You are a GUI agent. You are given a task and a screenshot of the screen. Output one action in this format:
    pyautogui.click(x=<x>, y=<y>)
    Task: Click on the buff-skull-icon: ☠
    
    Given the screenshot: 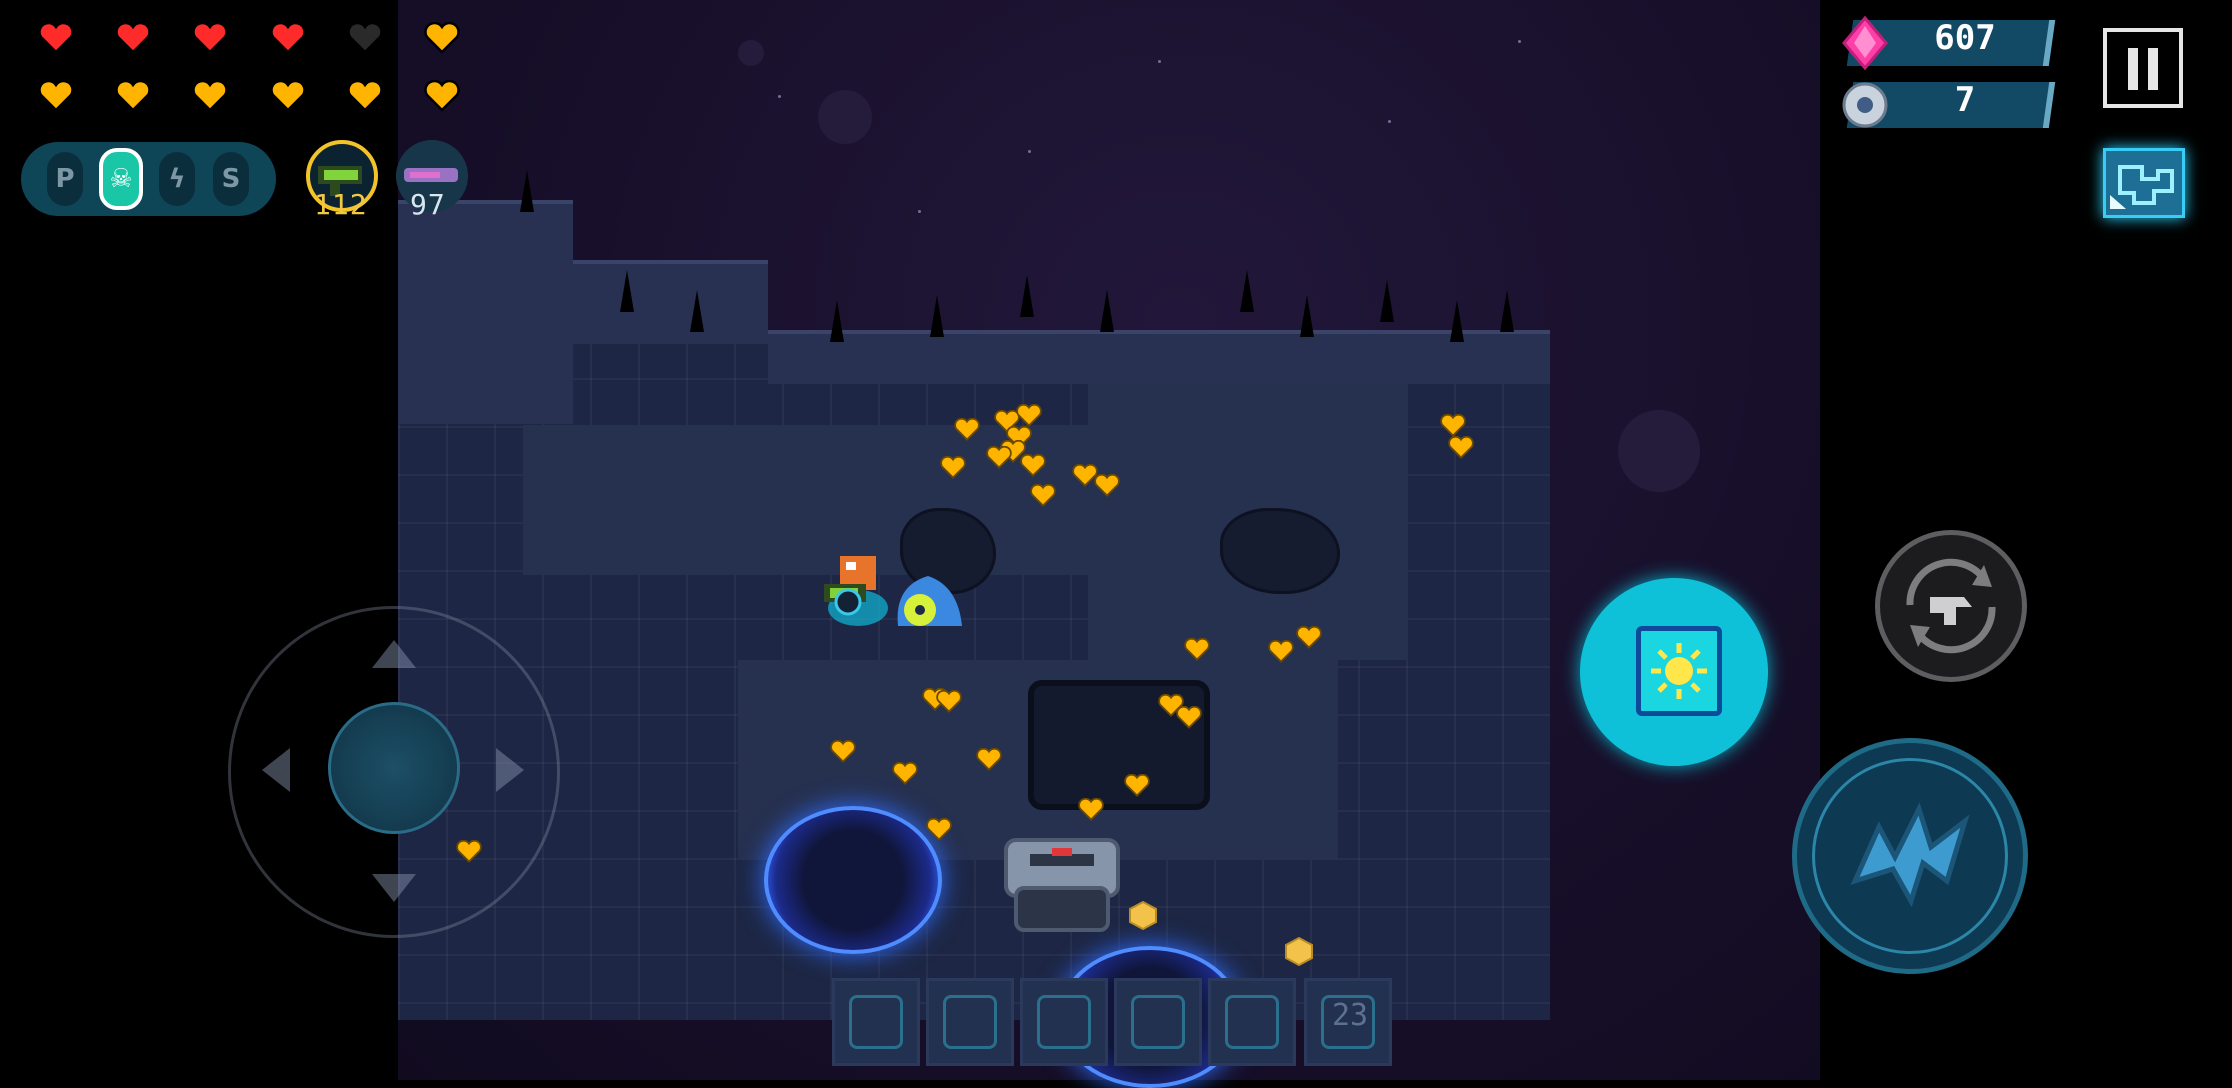 What is the action you would take?
    pyautogui.click(x=121, y=179)
    